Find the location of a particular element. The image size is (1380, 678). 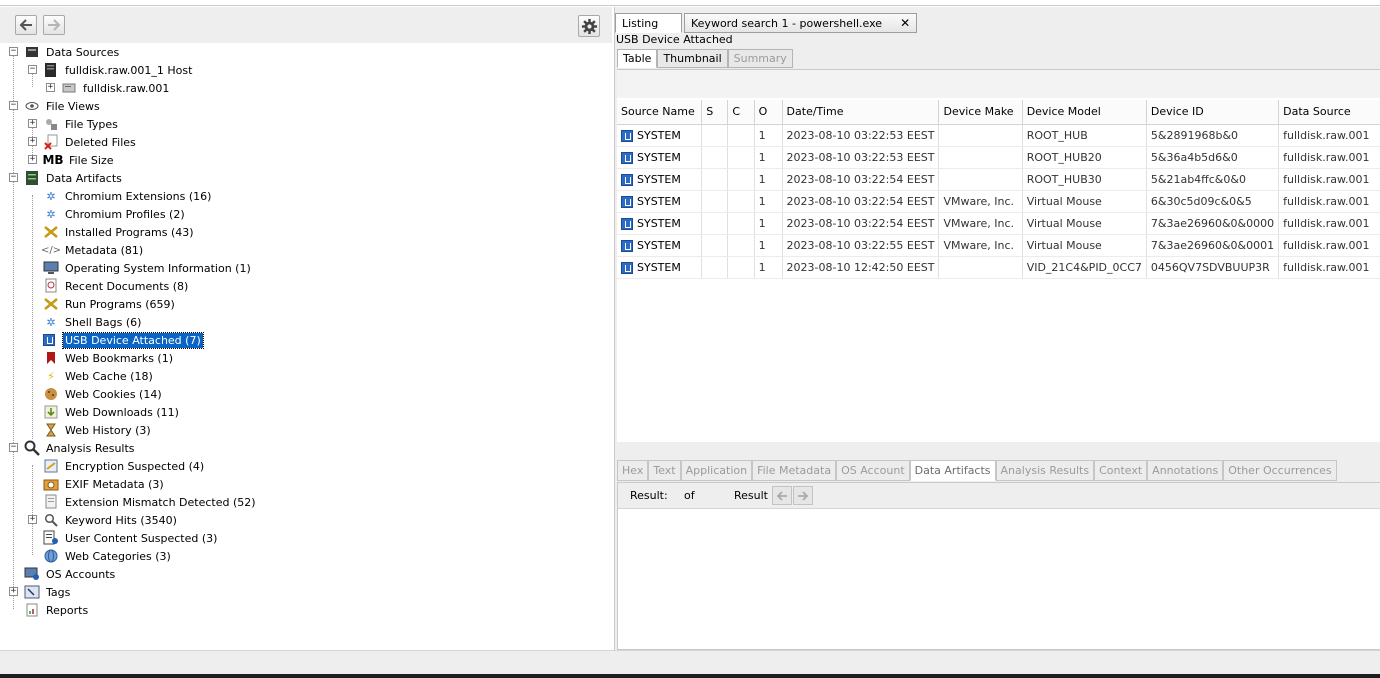

column-header: Device Model is located at coordinates (1084, 112).